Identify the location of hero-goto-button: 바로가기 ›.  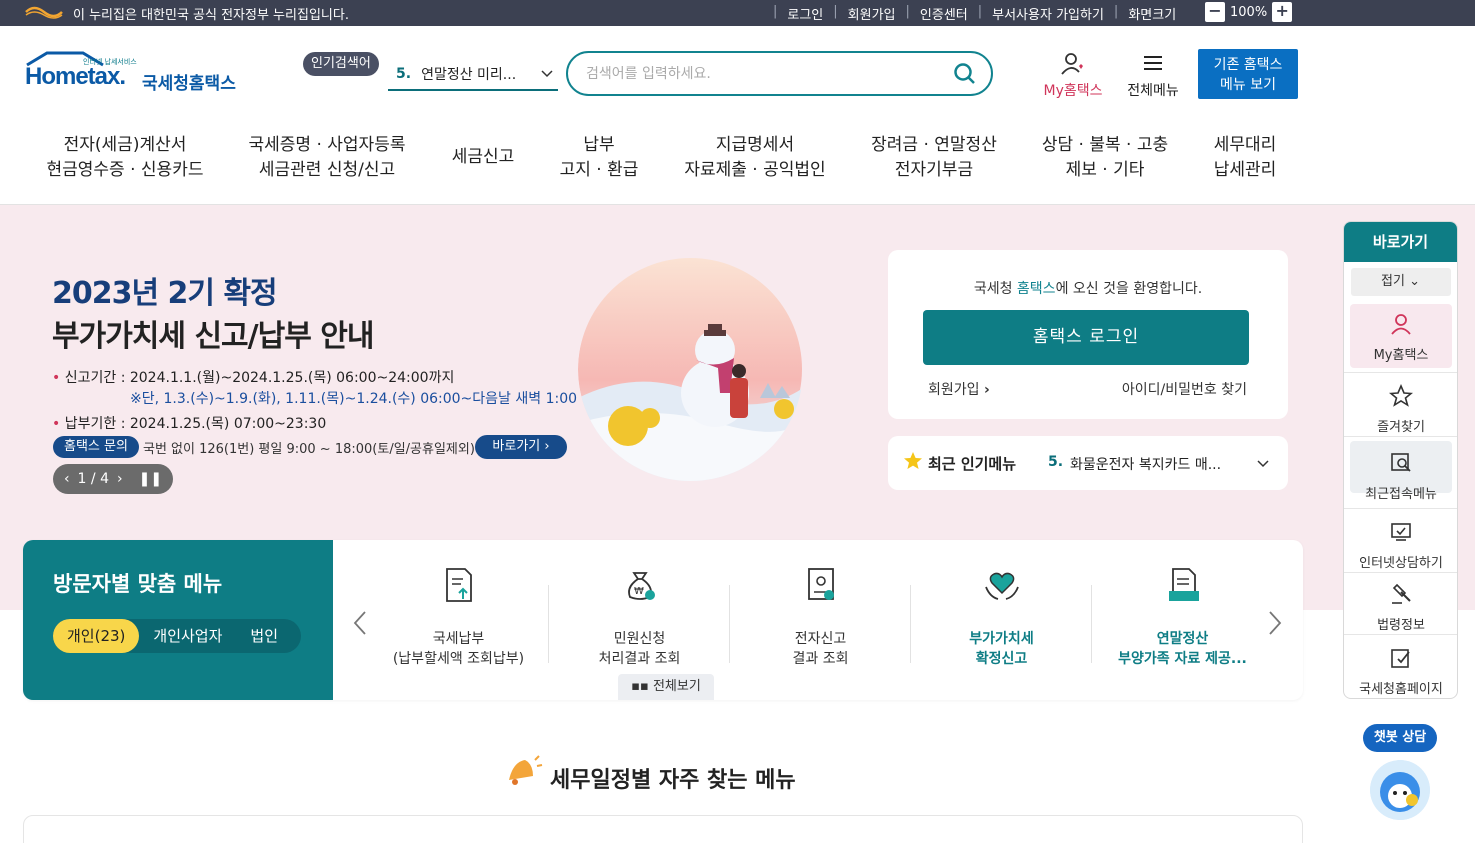
(521, 447).